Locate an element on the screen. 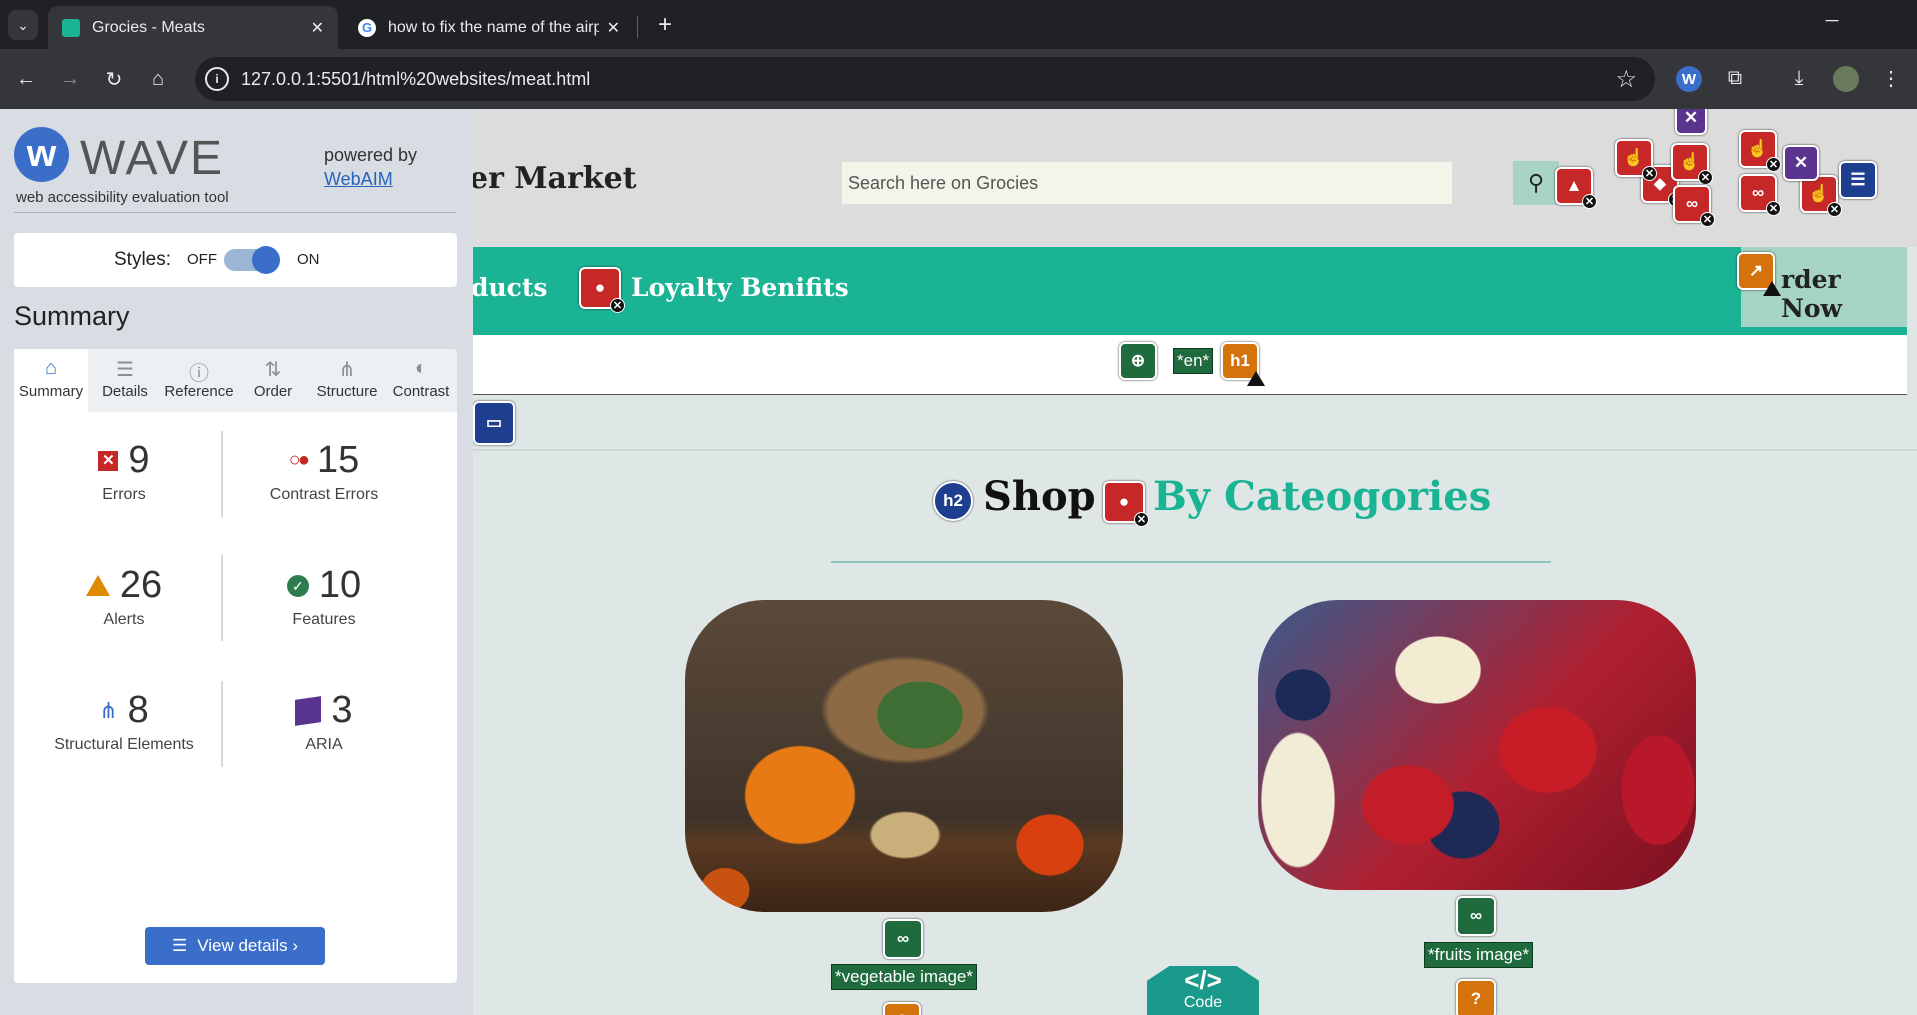  nav-loyalty-link: Loyalty Benifits is located at coordinates (740, 287).